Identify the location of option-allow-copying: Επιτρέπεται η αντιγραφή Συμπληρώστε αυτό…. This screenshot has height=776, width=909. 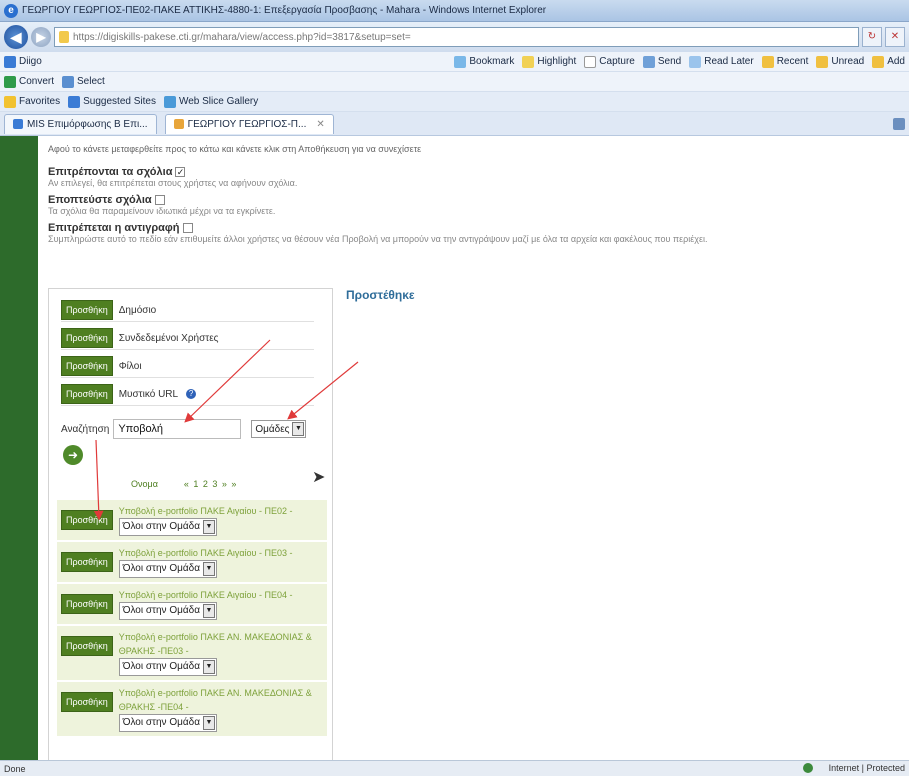
(378, 233).